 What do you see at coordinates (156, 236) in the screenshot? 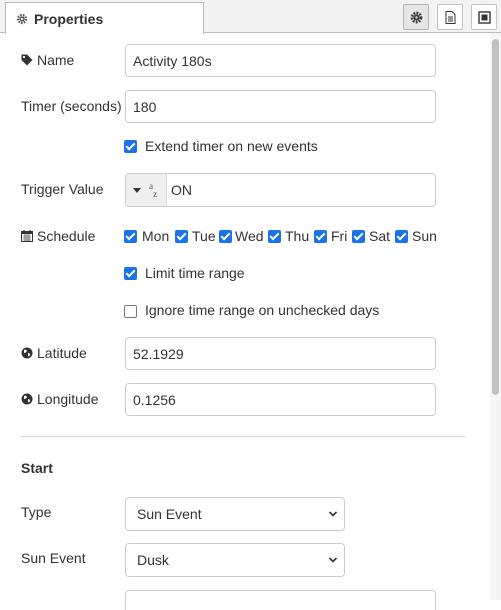
I see `day-label-mon: Mon` at bounding box center [156, 236].